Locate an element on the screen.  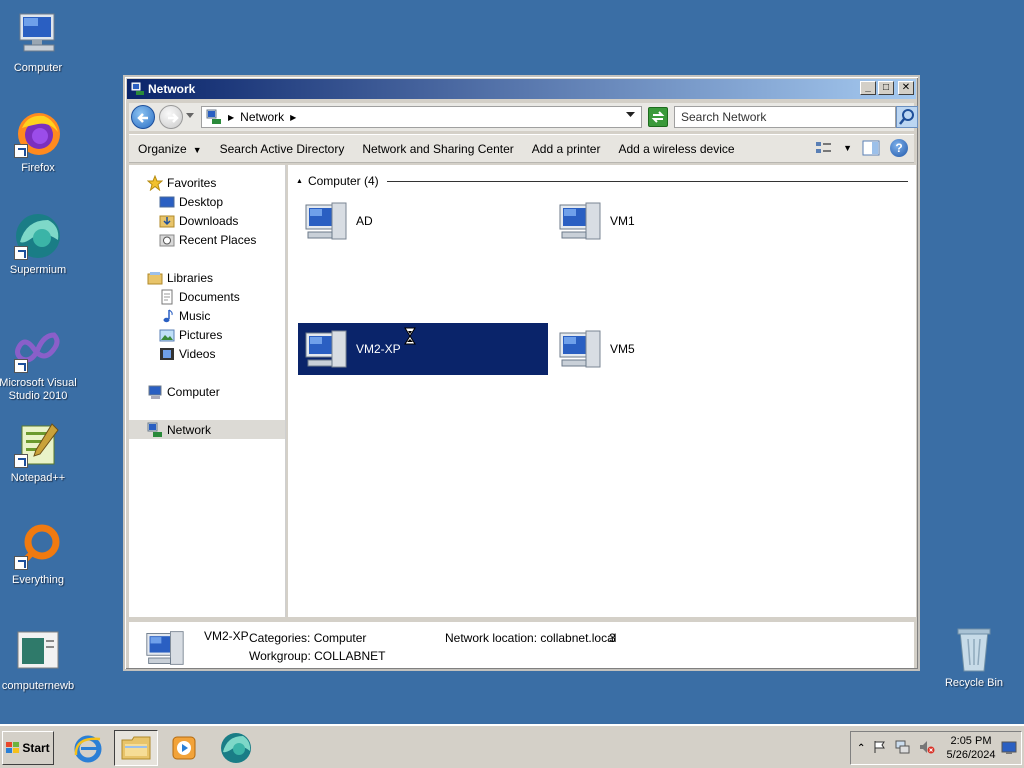
nav-downloads: Downloads is located at coordinates (207, 220).